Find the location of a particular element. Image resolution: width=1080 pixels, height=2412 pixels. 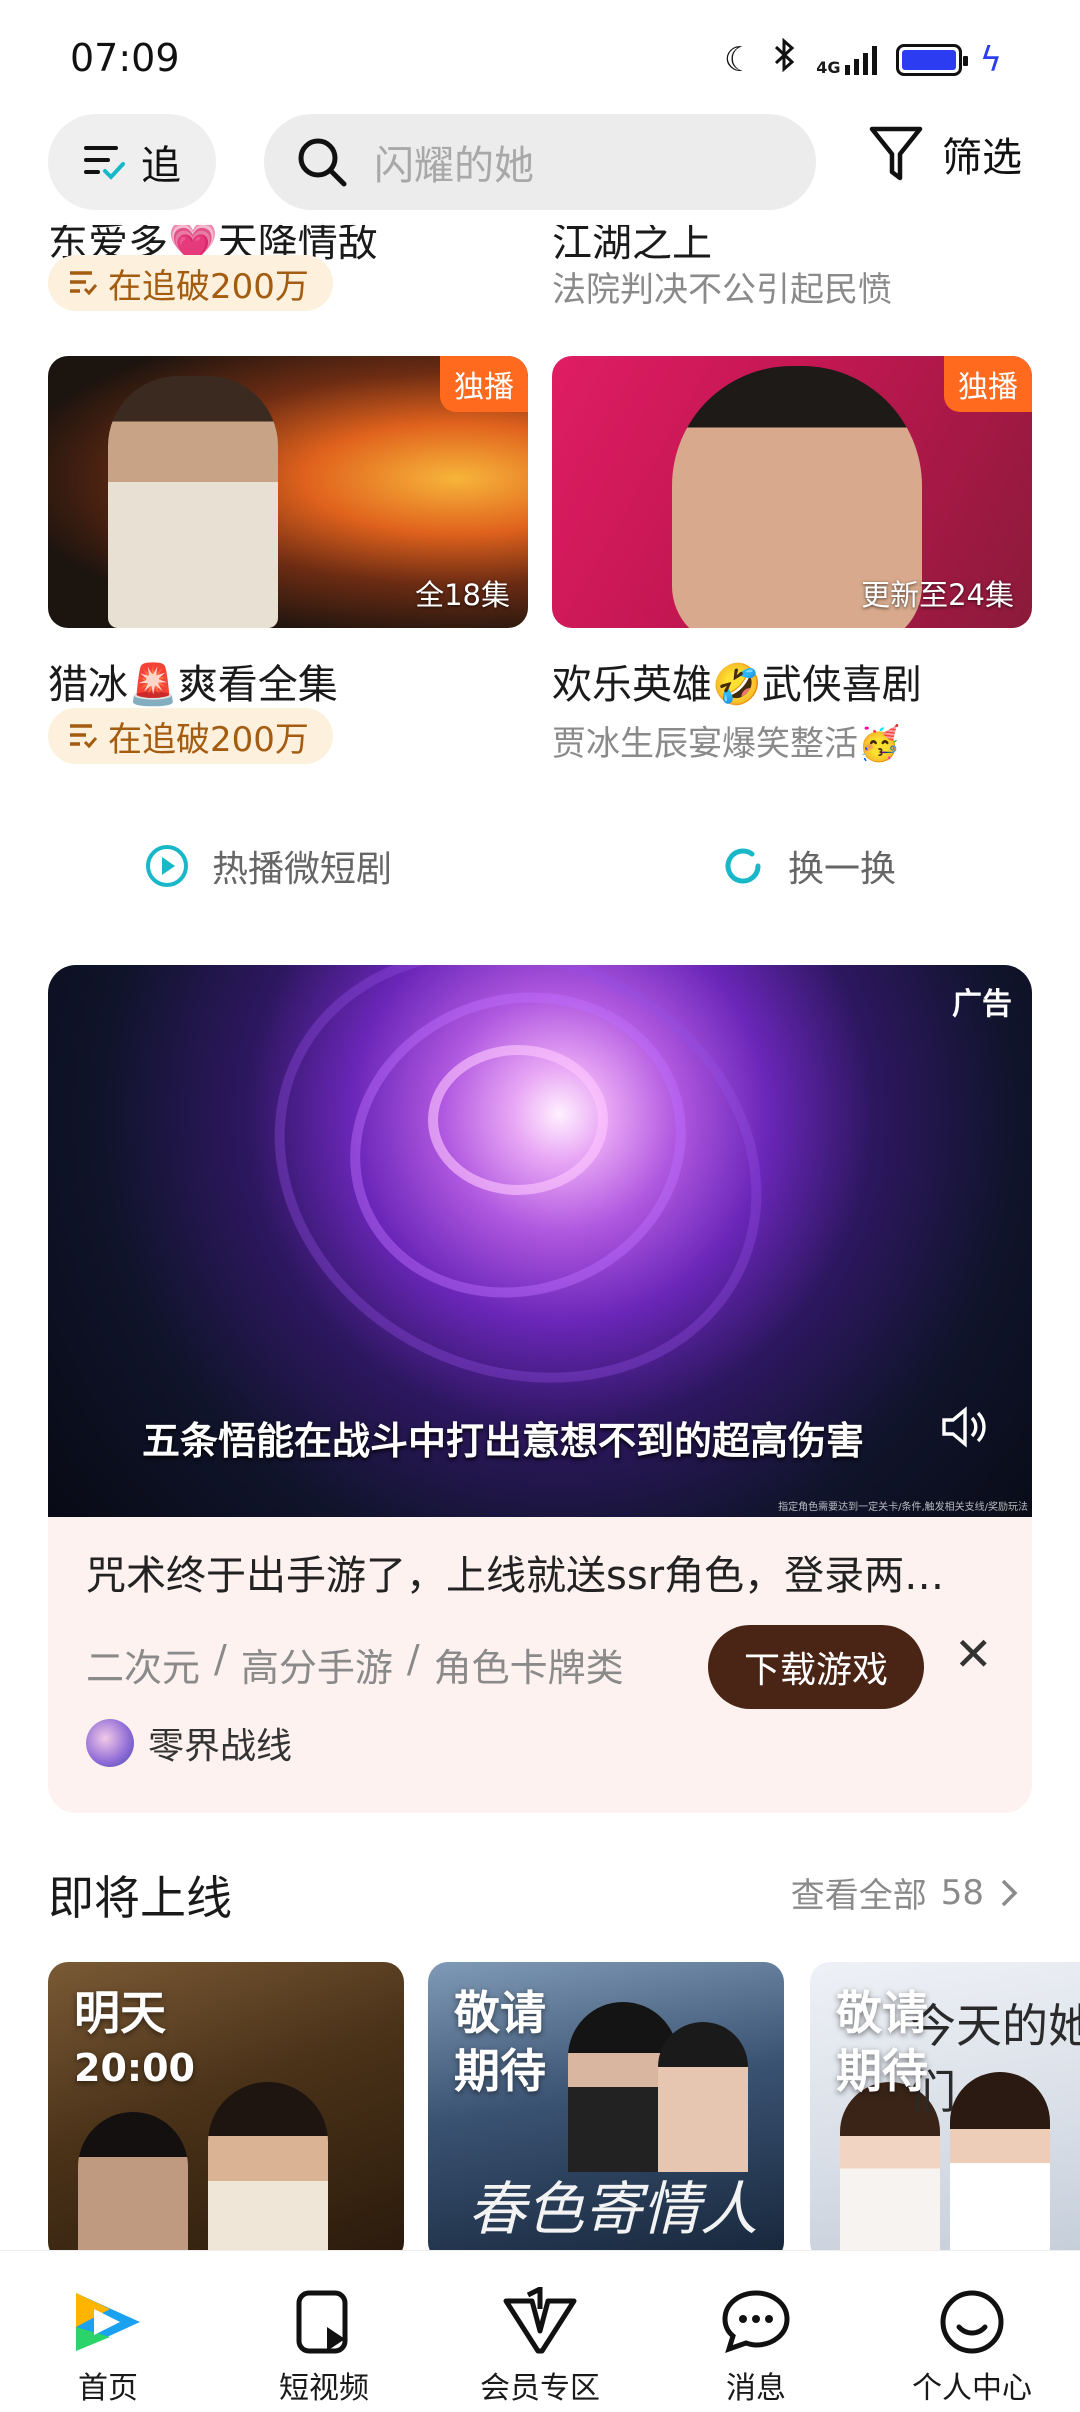

refresh-label: 换一换 is located at coordinates (842, 869).